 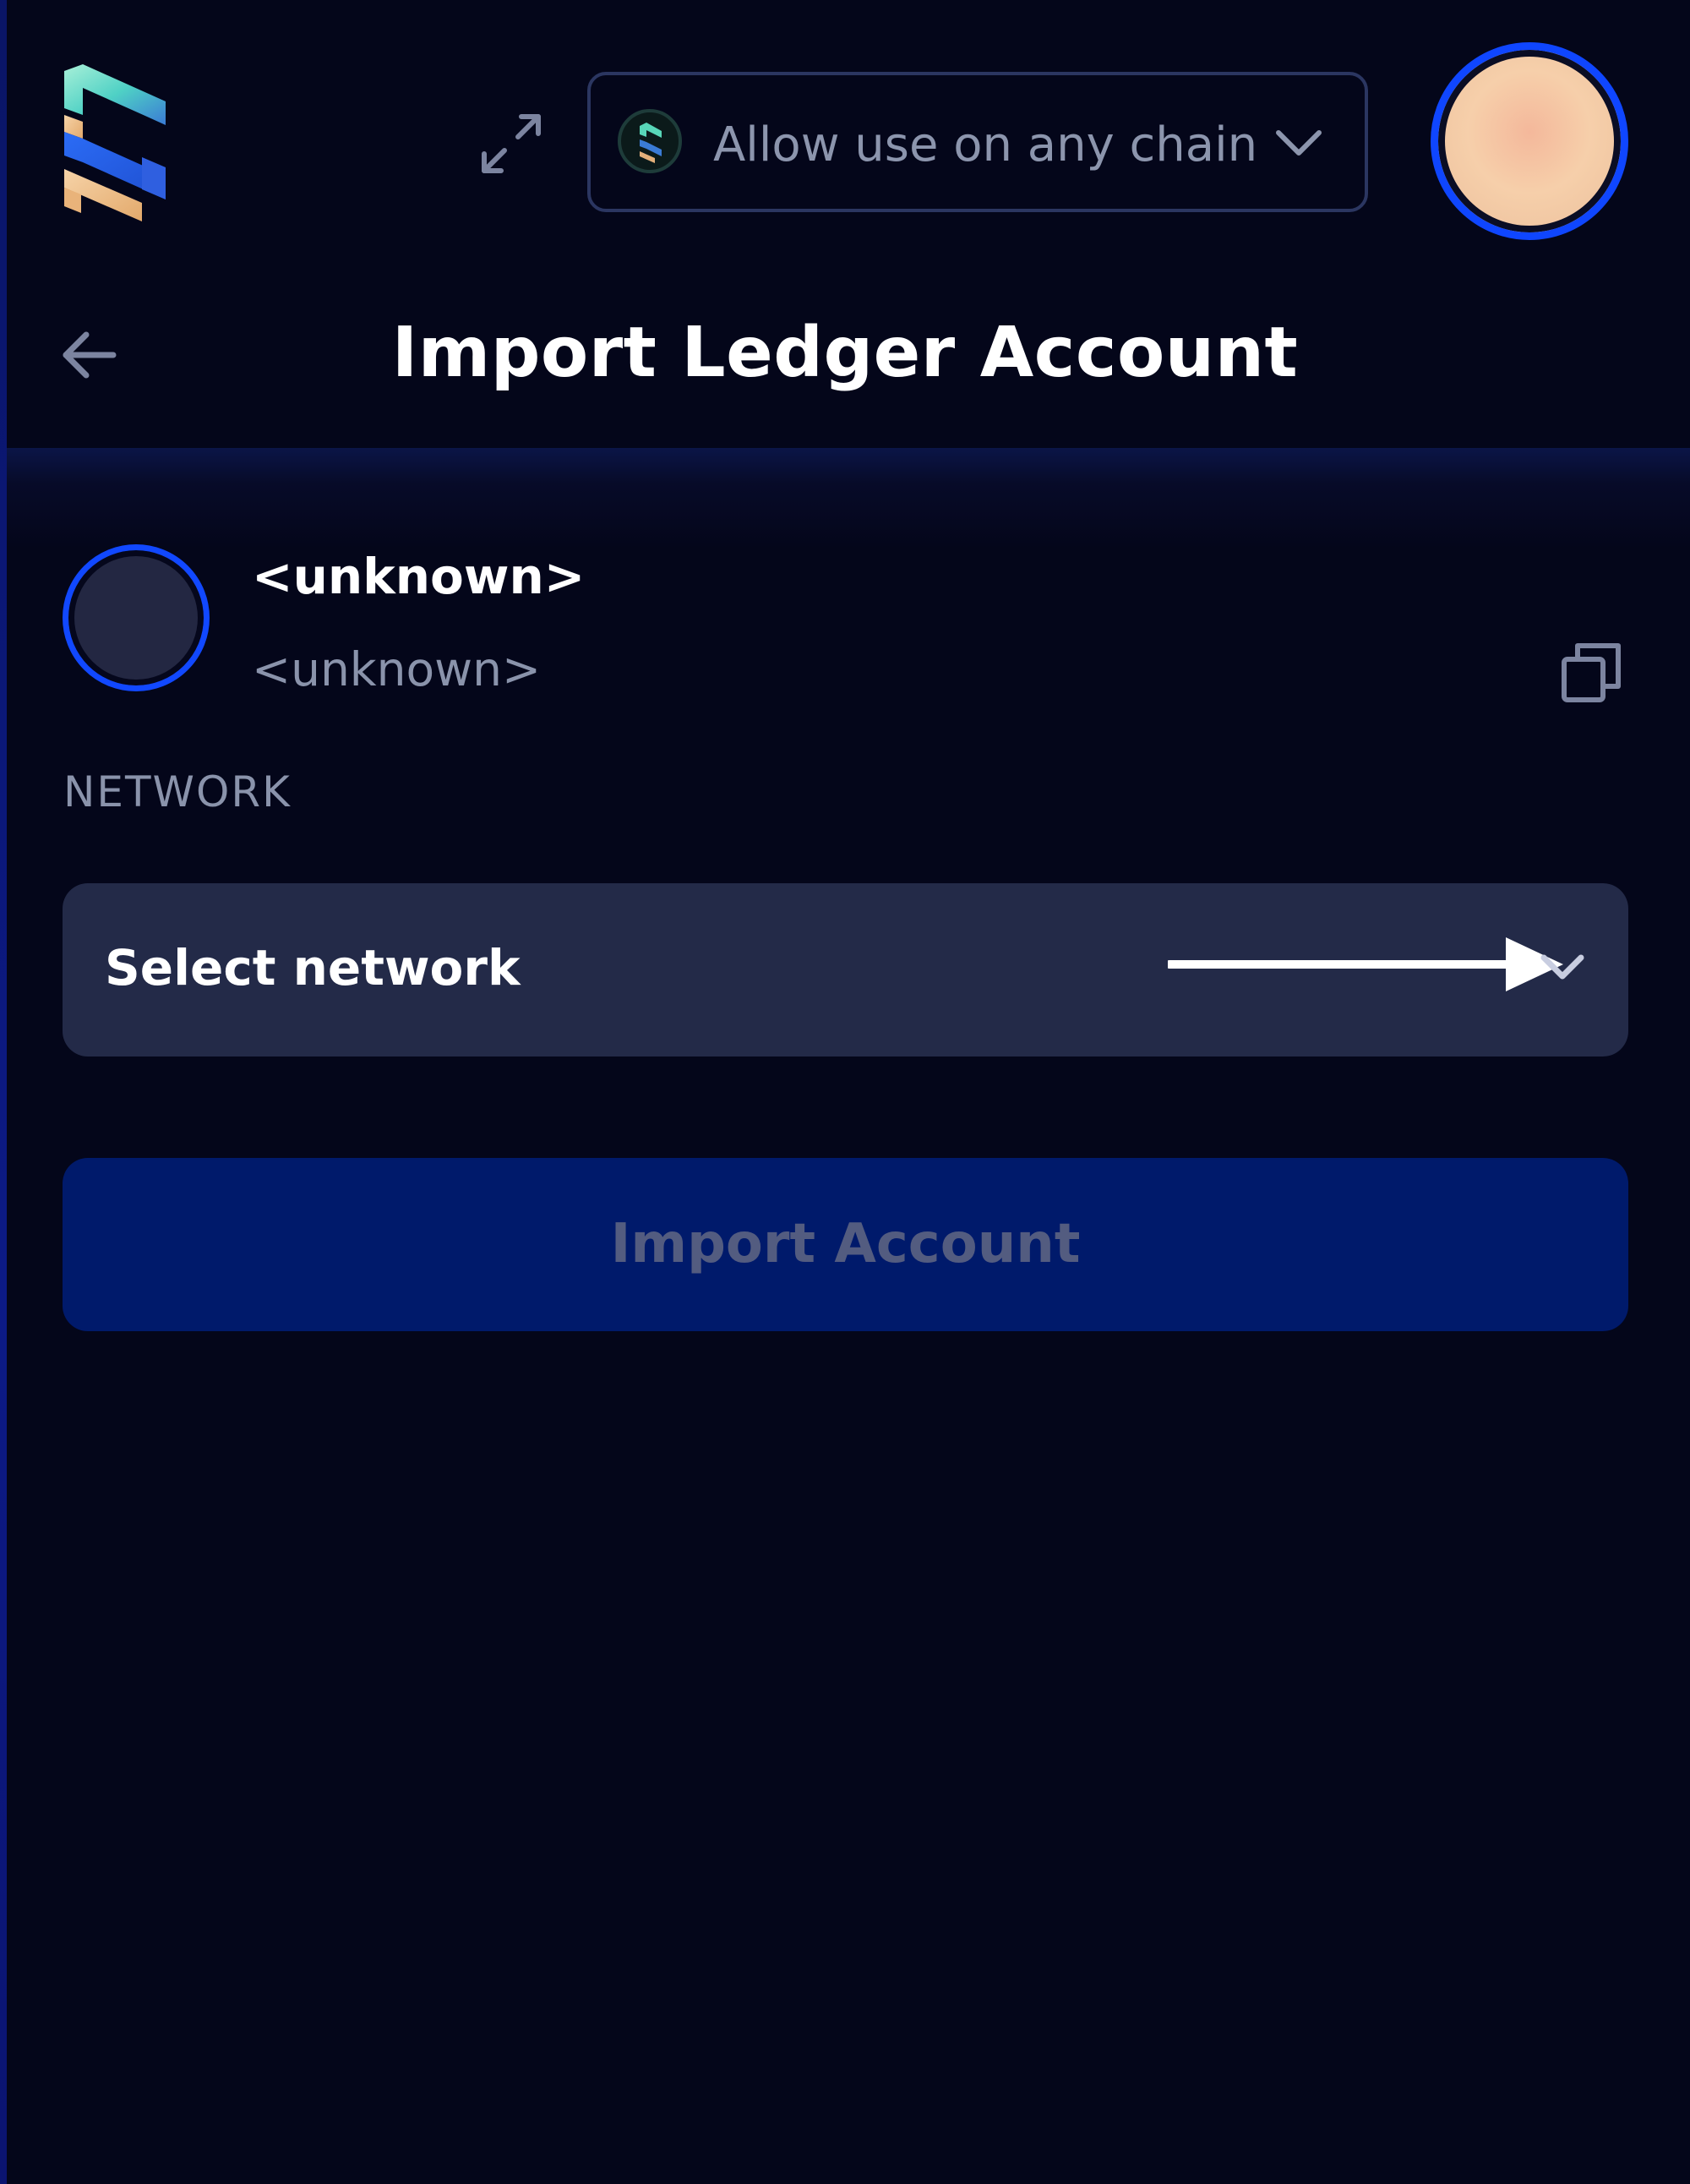 I want to click on title-bar: Import Ledger Account, so click(x=845, y=367).